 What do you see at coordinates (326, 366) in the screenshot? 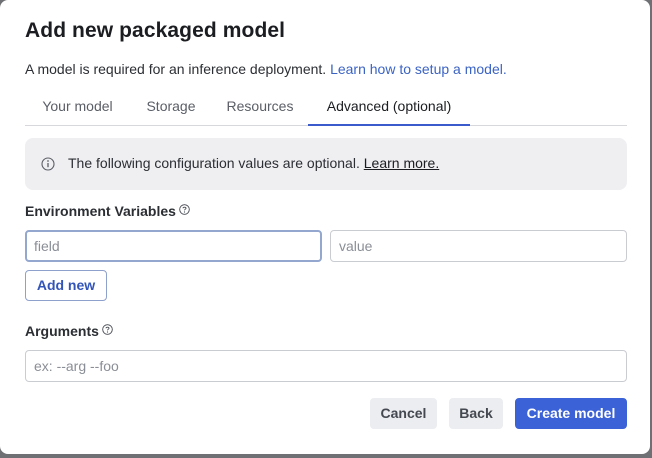
I see `arguments-input` at bounding box center [326, 366].